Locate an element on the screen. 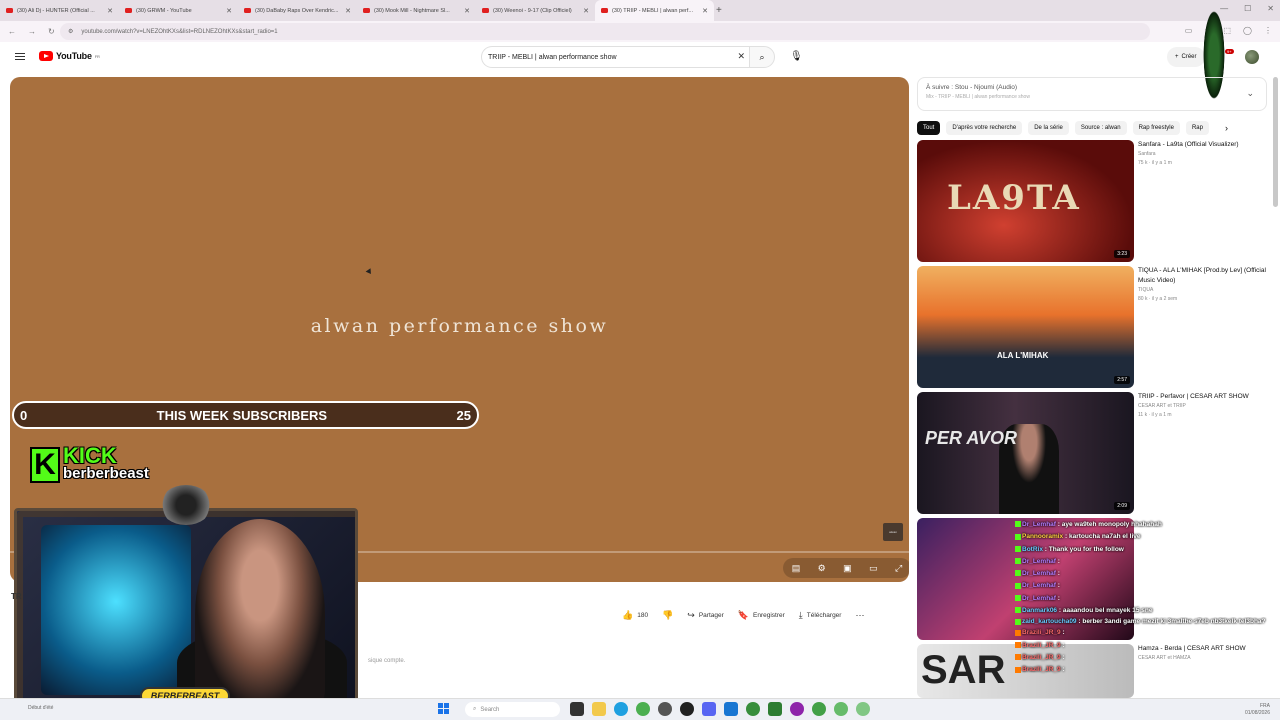 This screenshot has height=720, width=1280. browser-tab: (30) Weenoi - 9-17 (Clip Officiel) ✕ is located at coordinates (535, 10).